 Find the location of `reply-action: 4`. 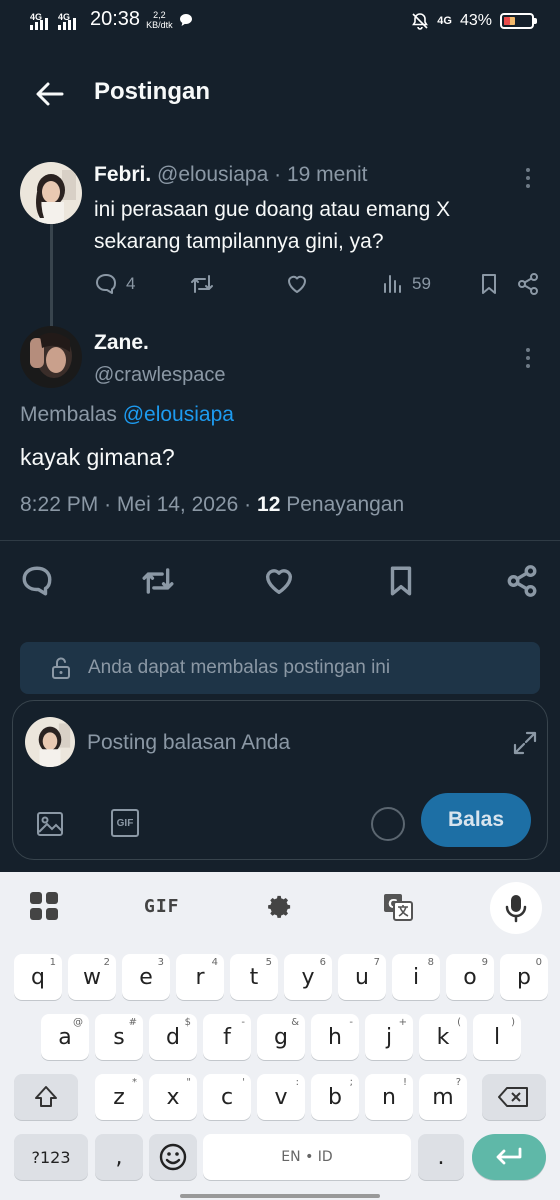

reply-action: 4 is located at coordinates (114, 284).